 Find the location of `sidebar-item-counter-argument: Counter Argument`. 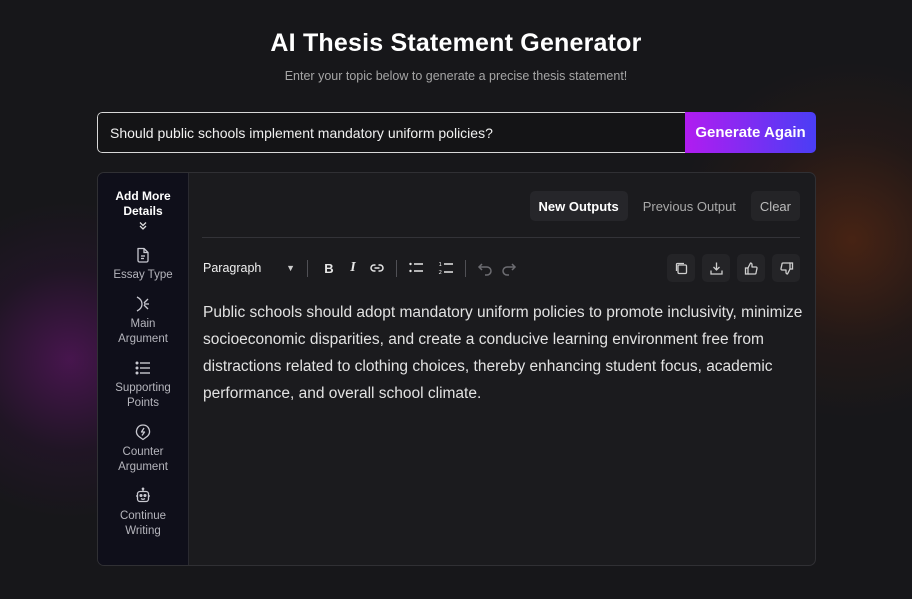

sidebar-item-counter-argument: Counter Argument is located at coordinates (143, 449).